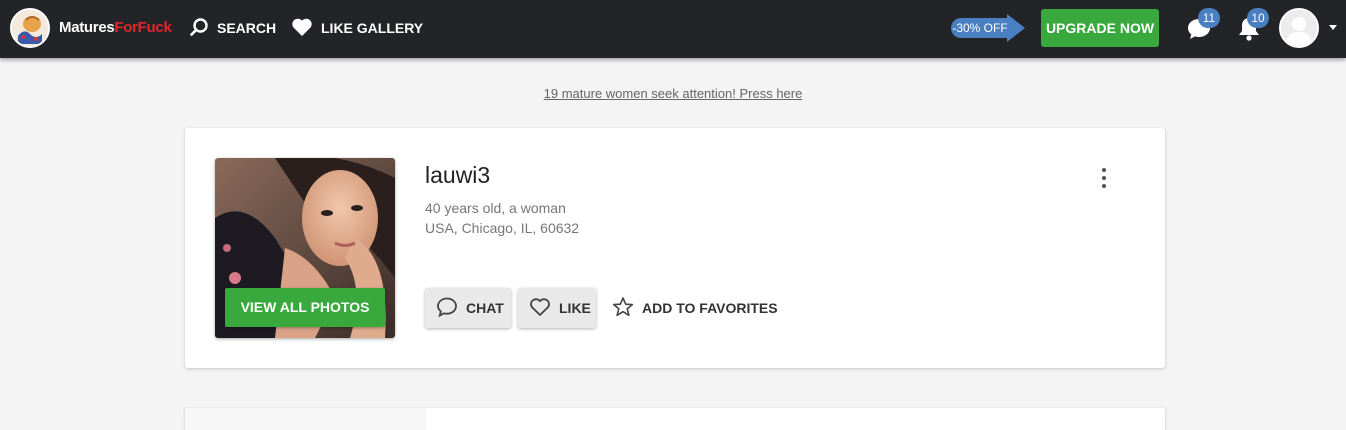  What do you see at coordinates (458, 175) in the screenshot?
I see `profile-username: lauwi3` at bounding box center [458, 175].